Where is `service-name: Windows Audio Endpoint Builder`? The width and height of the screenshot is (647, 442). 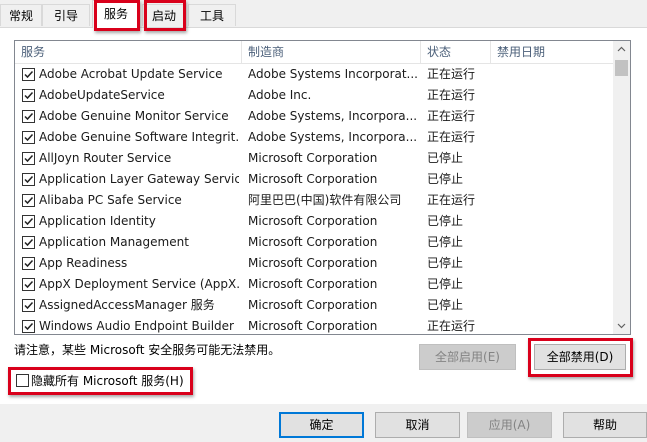 service-name: Windows Audio Endpoint Builder is located at coordinates (136, 326).